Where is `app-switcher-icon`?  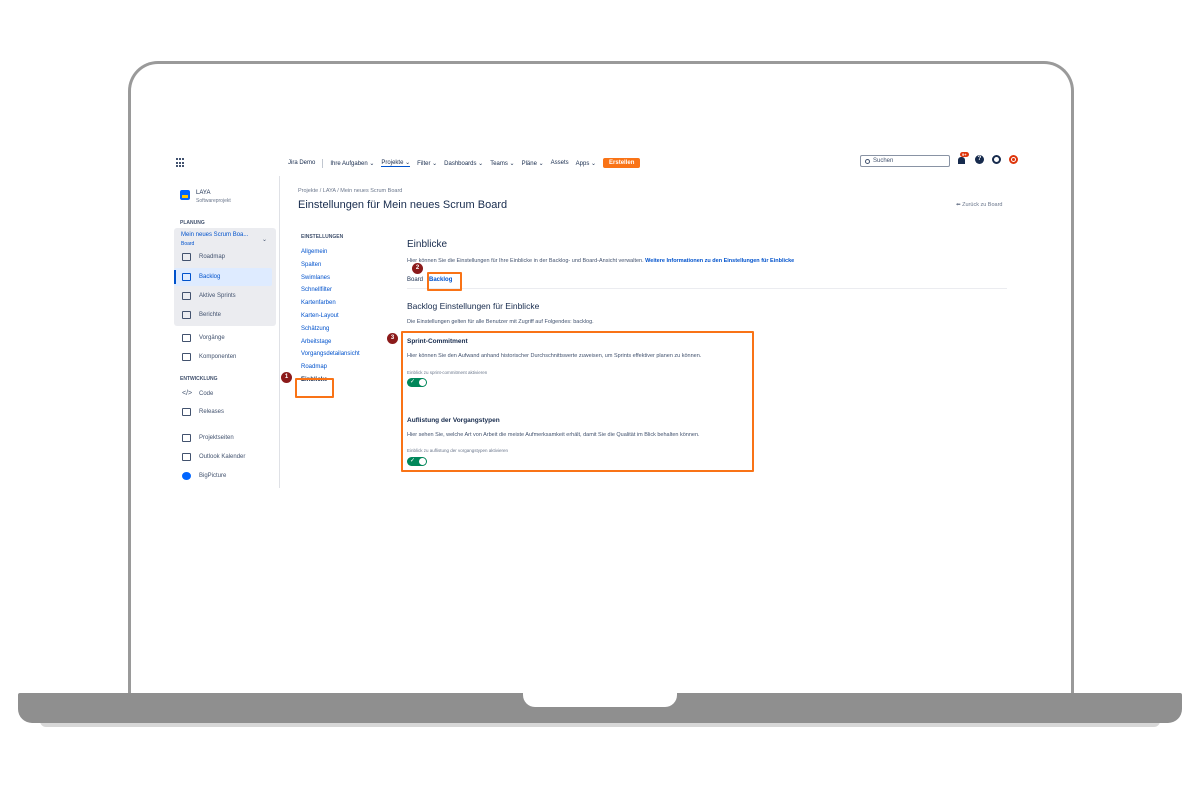 app-switcher-icon is located at coordinates (181, 163).